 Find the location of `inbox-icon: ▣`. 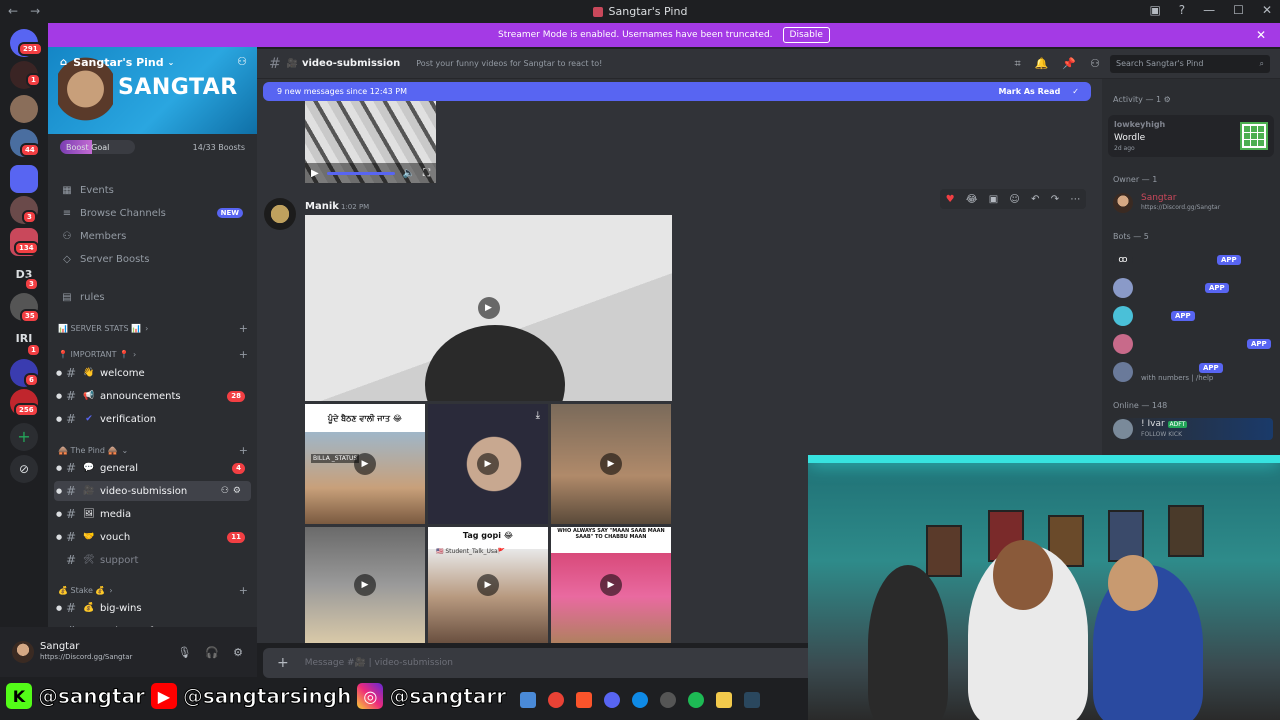

inbox-icon: ▣ is located at coordinates (1154, 10).